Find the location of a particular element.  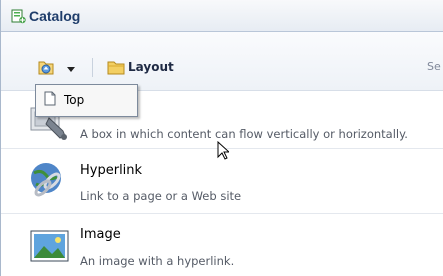

toolbar-trailing-text: Se is located at coordinates (434, 66).